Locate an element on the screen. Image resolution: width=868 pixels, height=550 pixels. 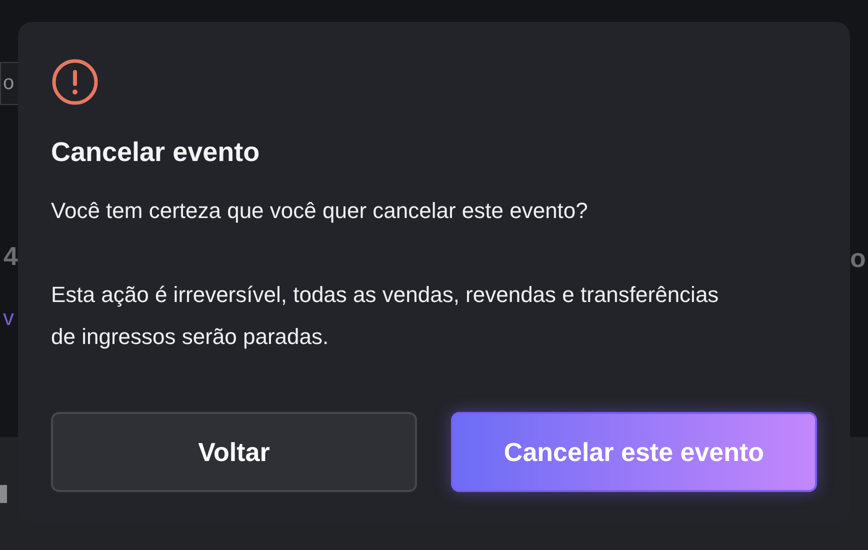
heading-text: o is located at coordinates (858, 258).